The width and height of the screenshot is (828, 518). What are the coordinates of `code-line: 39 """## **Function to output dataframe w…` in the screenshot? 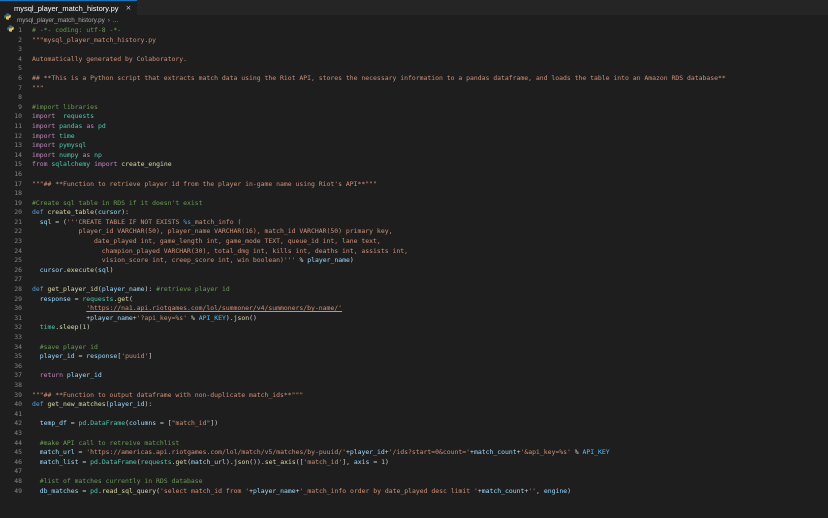 It's located at (414, 396).